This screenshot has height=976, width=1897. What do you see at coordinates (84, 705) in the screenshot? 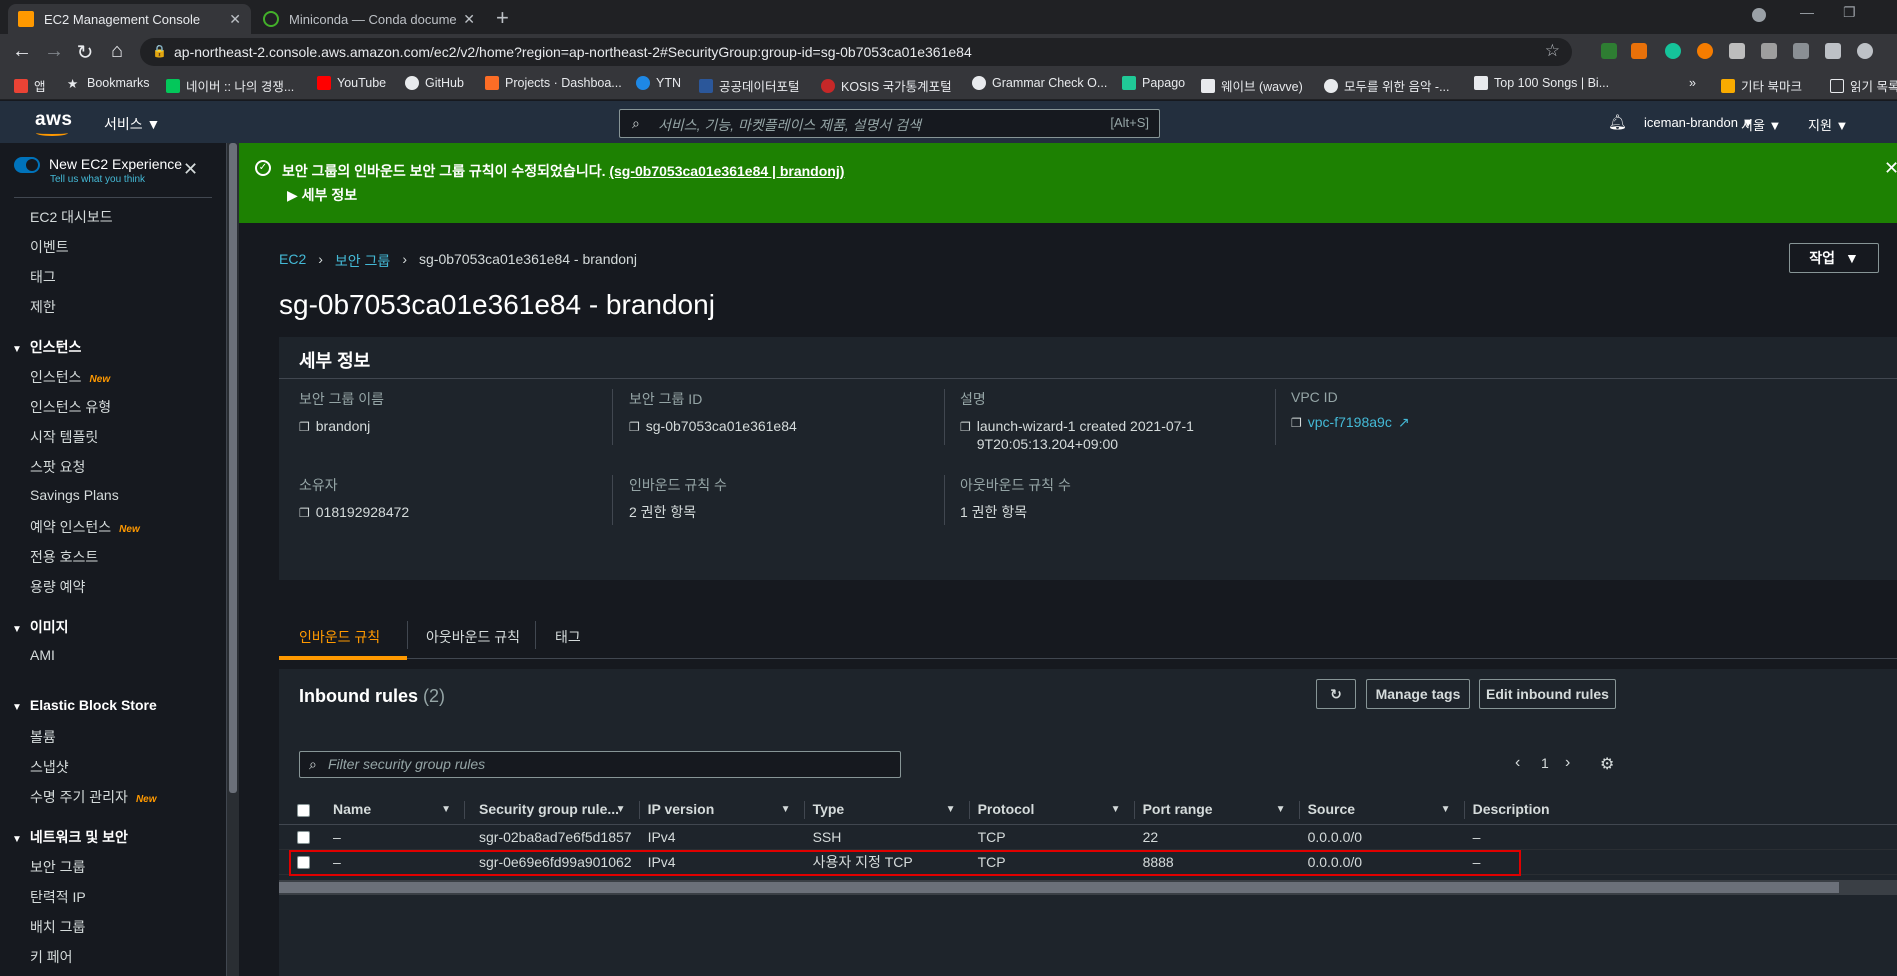
I see `sidebar-section-ebs: ▼ Elastic Block Store` at bounding box center [84, 705].